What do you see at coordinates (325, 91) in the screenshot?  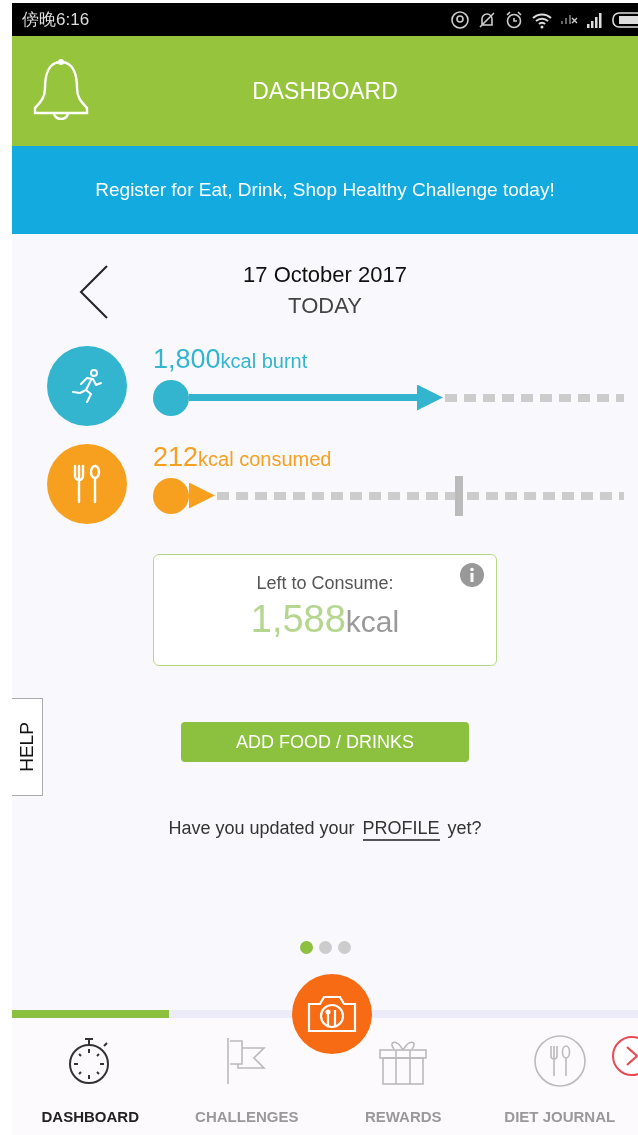 I see `header-title: DASHBOARD` at bounding box center [325, 91].